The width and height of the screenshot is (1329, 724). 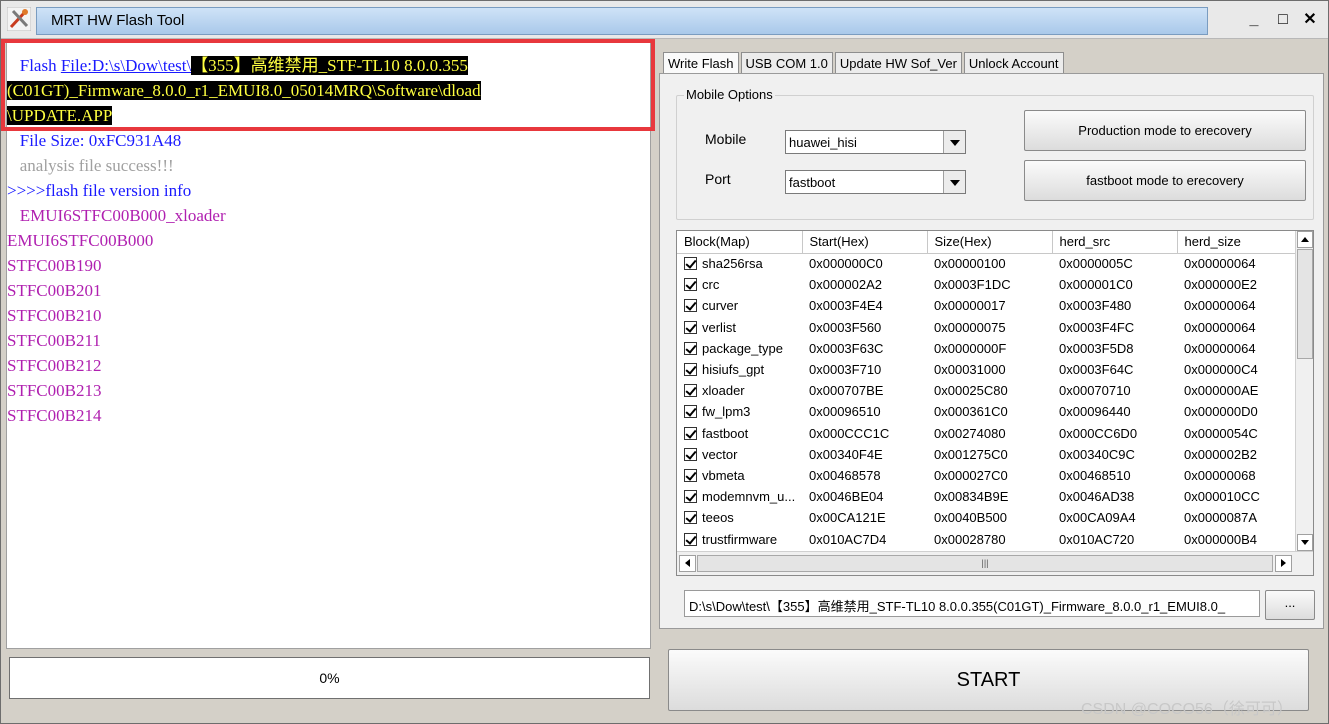 What do you see at coordinates (985, 563) in the screenshot?
I see `scroll-thumb-horizontal: |||` at bounding box center [985, 563].